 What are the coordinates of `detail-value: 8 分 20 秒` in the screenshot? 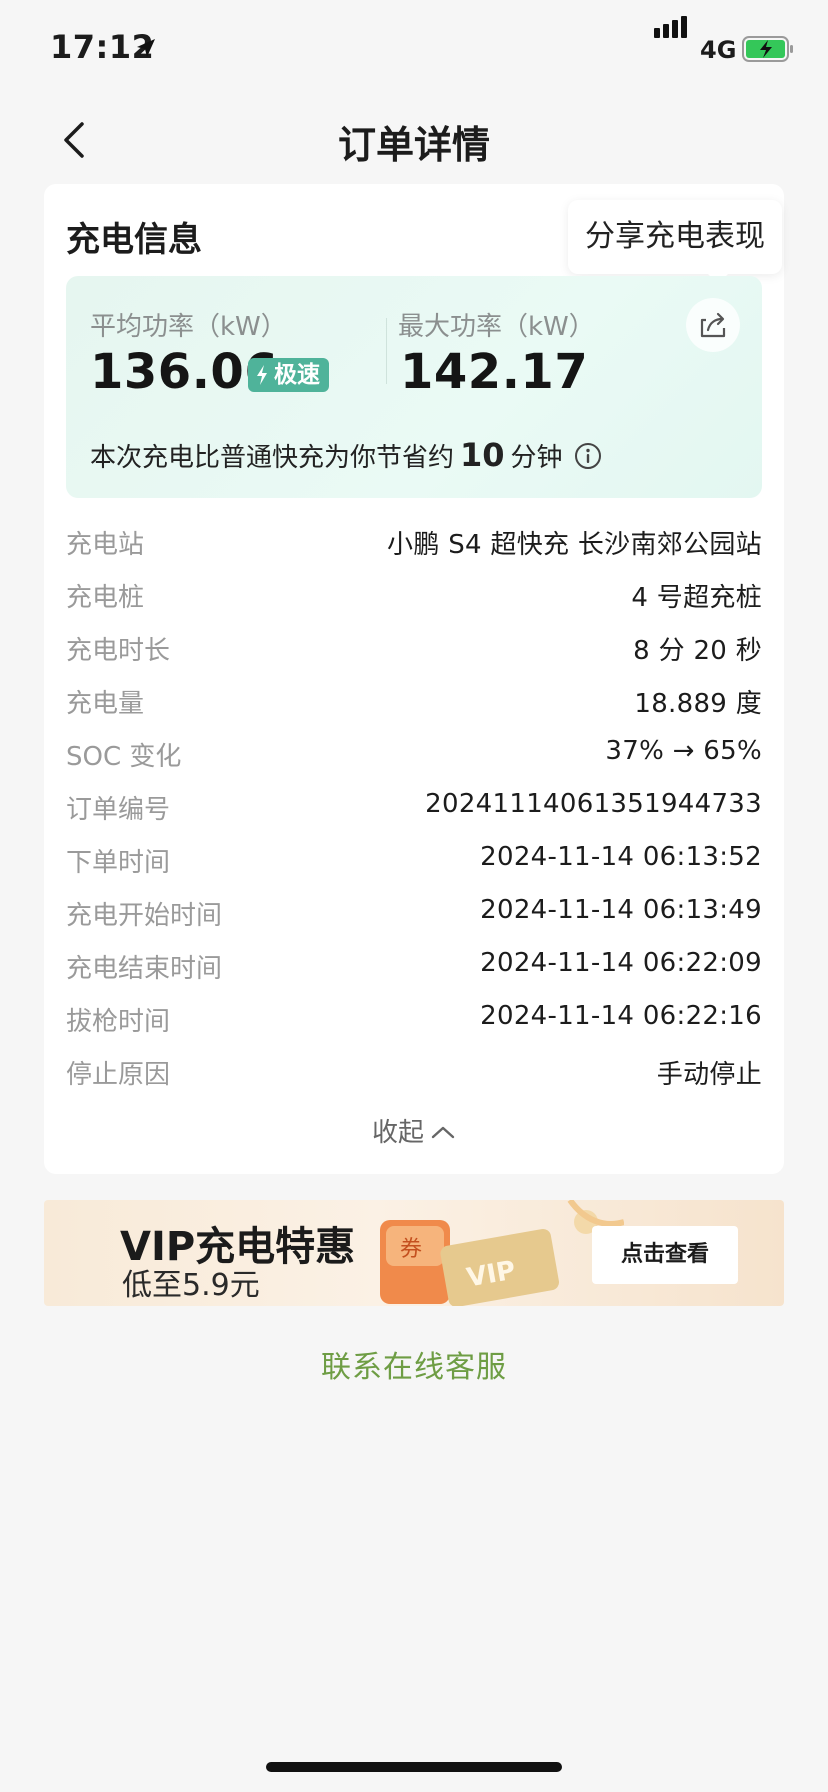 It's located at (697, 651).